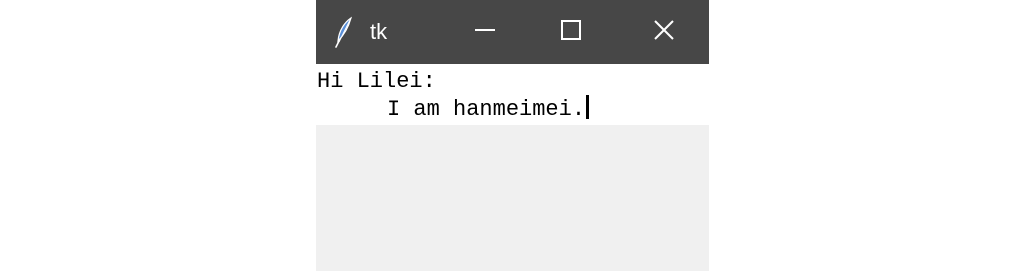 The width and height of the screenshot is (1024, 271). Describe the element at coordinates (376, 81) in the screenshot. I see `text-line: Hi Lilei:` at that location.